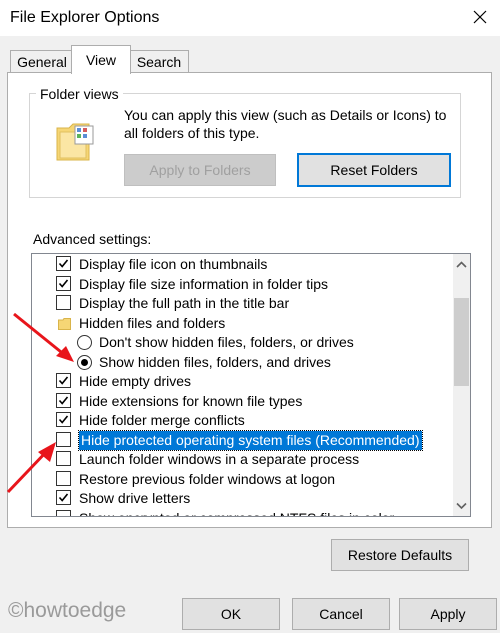 The image size is (500, 633). Describe the element at coordinates (85, 17) in the screenshot. I see `window-title: File Explorer Options` at that location.